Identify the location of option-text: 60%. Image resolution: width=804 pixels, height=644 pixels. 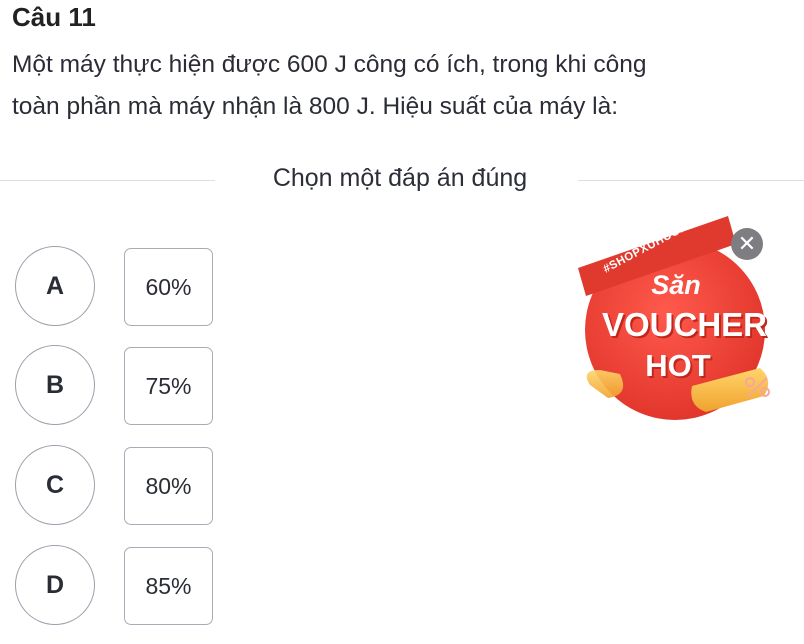
(168, 287).